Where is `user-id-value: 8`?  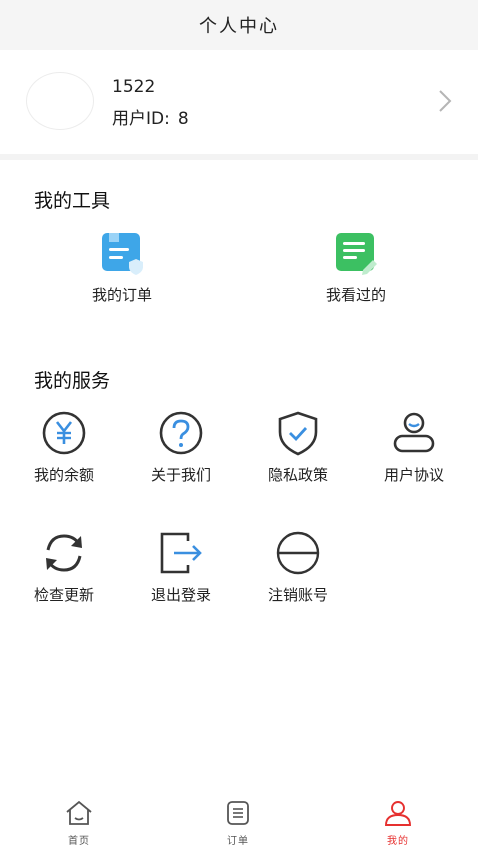 user-id-value: 8 is located at coordinates (183, 119).